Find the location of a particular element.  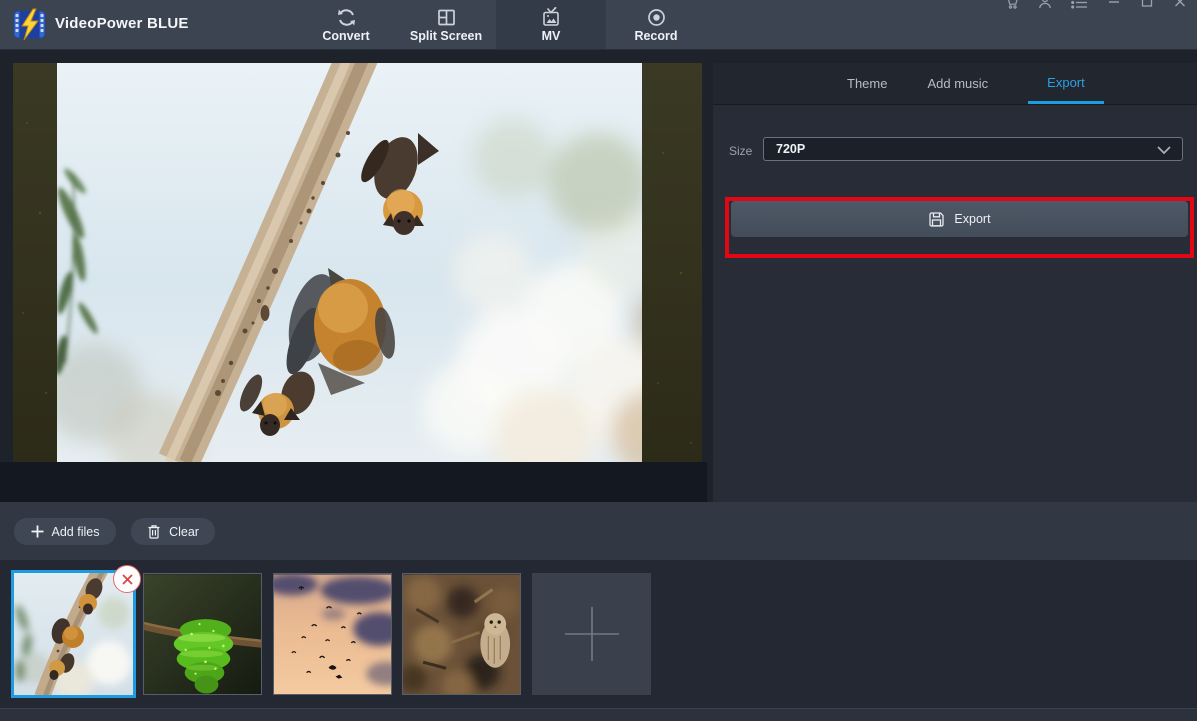

add-files-button: Add files is located at coordinates (65, 531).